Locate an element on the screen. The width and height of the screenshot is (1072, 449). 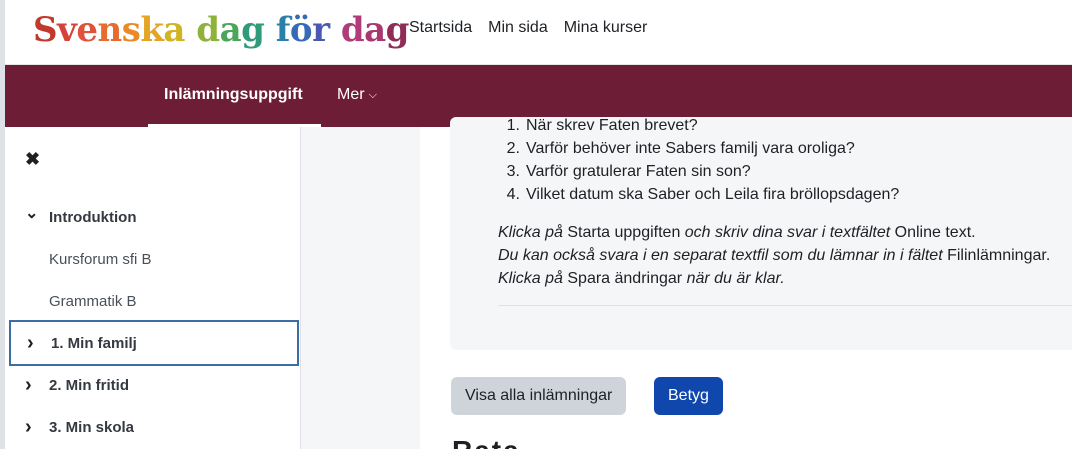
chevron-down-icon: ⌵ is located at coordinates (372, 95).